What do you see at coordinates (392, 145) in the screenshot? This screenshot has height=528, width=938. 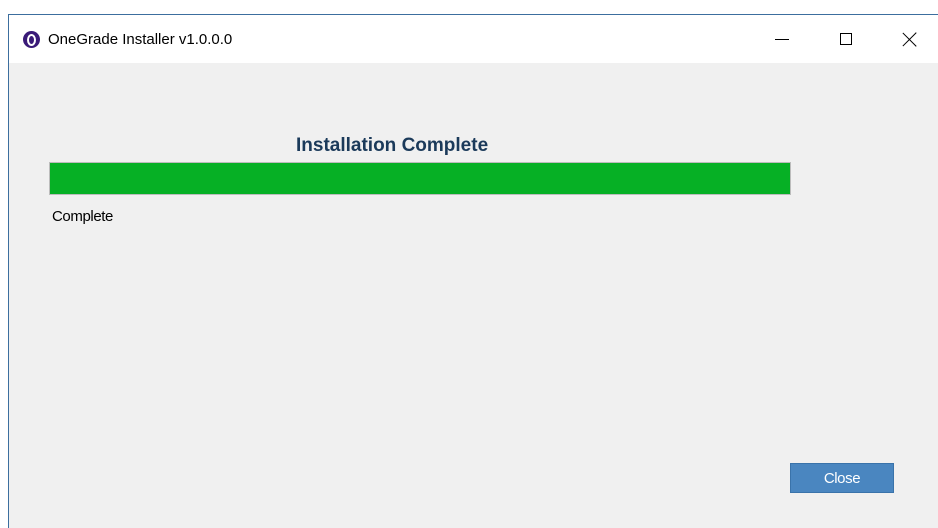 I see `installation-heading: Installation Complete` at bounding box center [392, 145].